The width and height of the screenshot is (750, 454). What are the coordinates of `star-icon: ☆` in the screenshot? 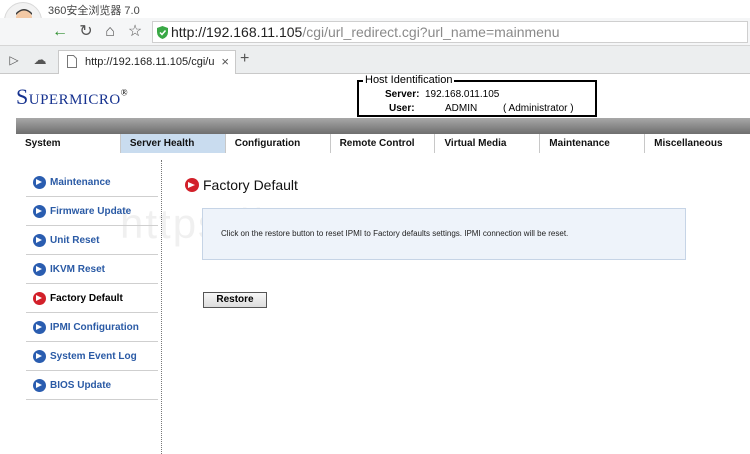 It's located at (135, 32).